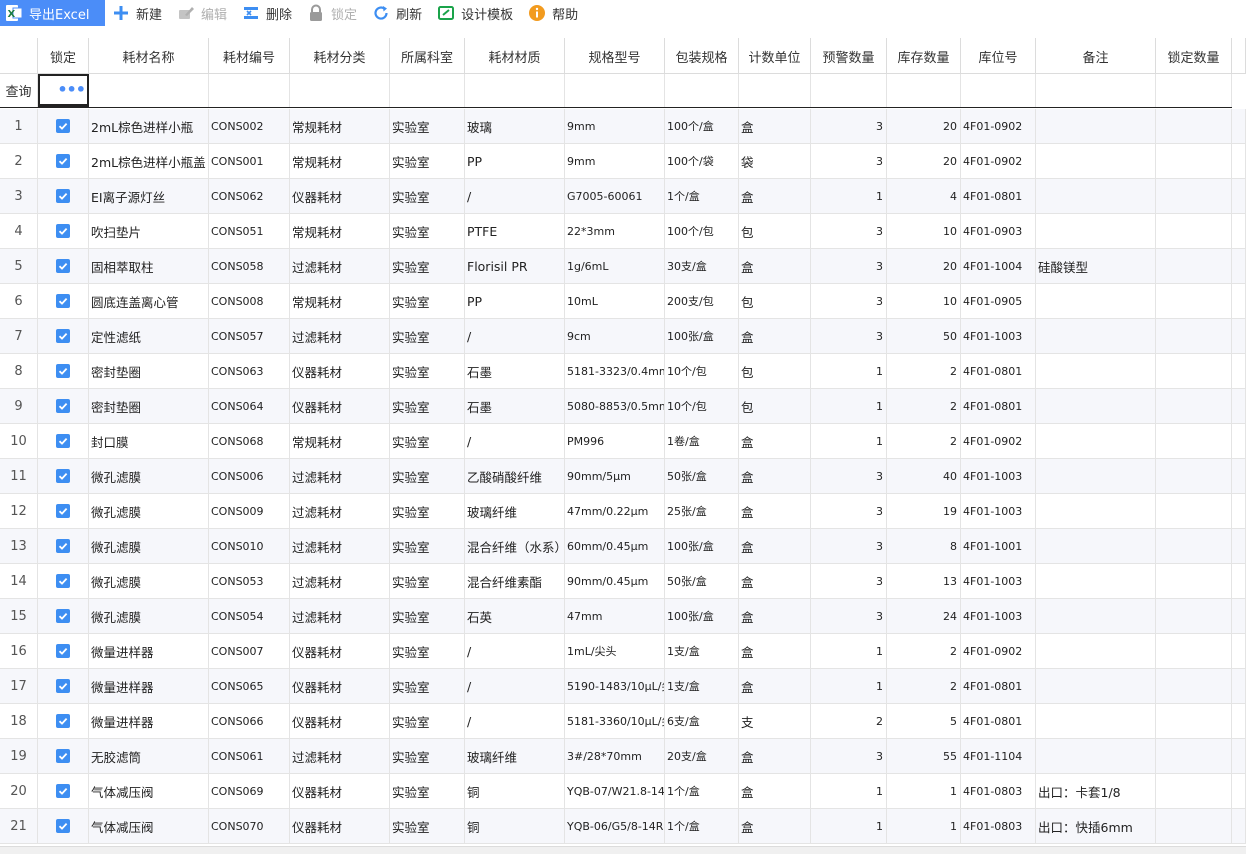 This screenshot has width=1246, height=854. Describe the element at coordinates (702, 90) in the screenshot. I see `query-filter-pack` at that location.